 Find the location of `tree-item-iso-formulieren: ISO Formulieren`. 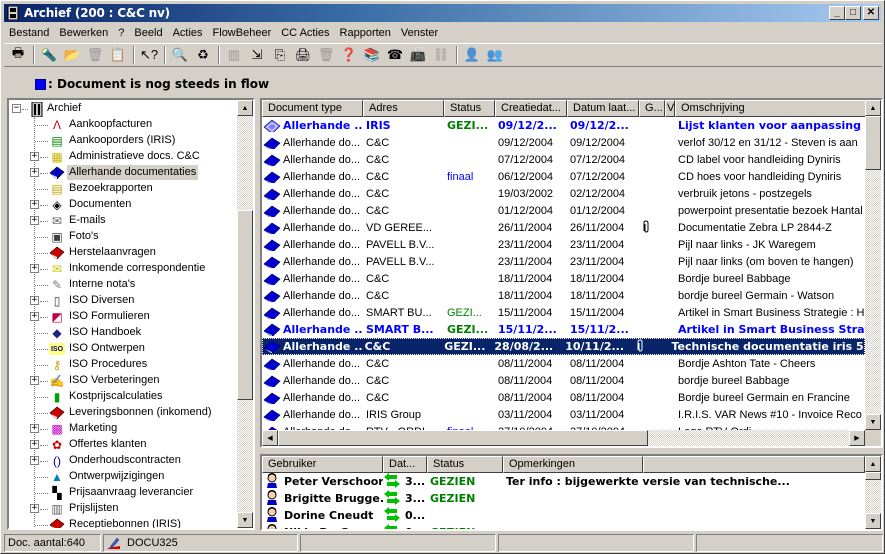

tree-item-iso-formulieren: ISO Formulieren is located at coordinates (109, 316).